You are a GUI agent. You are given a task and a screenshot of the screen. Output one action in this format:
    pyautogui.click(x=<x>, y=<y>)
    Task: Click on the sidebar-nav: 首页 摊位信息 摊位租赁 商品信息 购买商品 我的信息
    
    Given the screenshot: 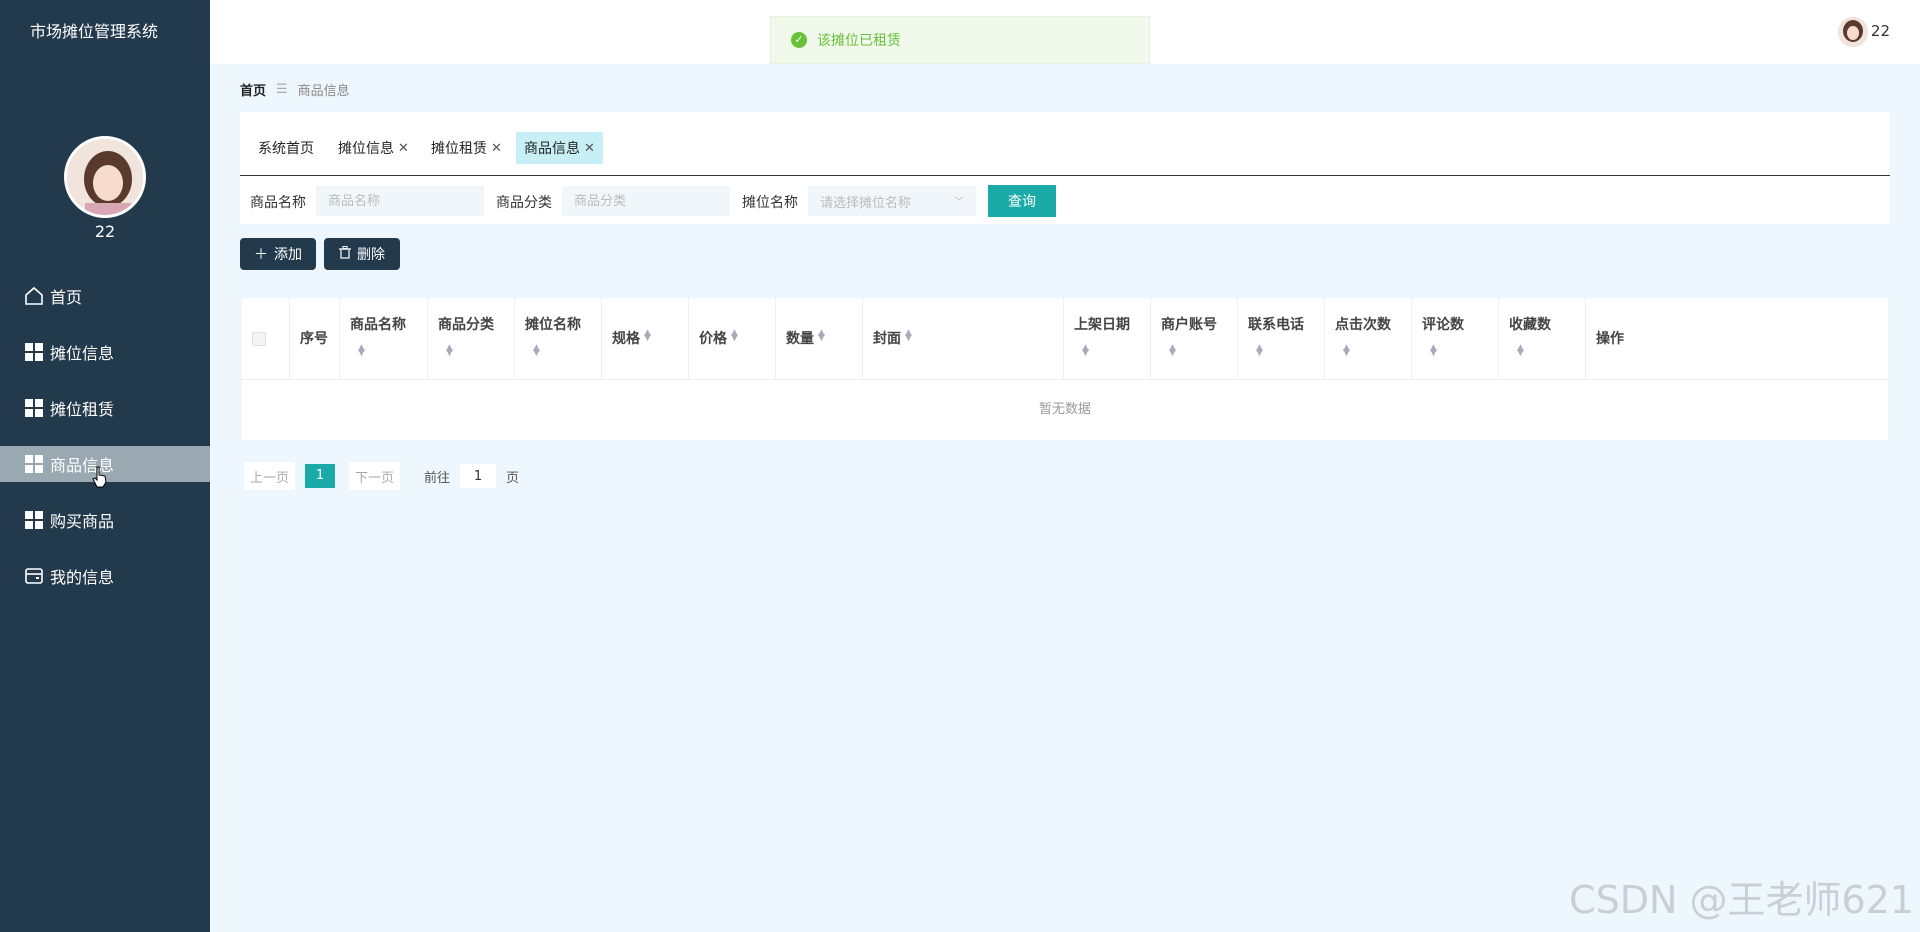 What is the action you would take?
    pyautogui.click(x=105, y=436)
    